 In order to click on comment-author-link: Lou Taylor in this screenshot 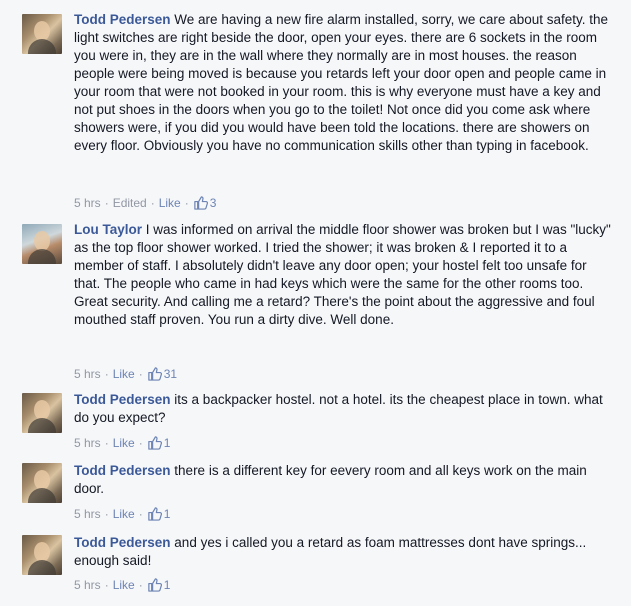, I will do `click(108, 229)`.